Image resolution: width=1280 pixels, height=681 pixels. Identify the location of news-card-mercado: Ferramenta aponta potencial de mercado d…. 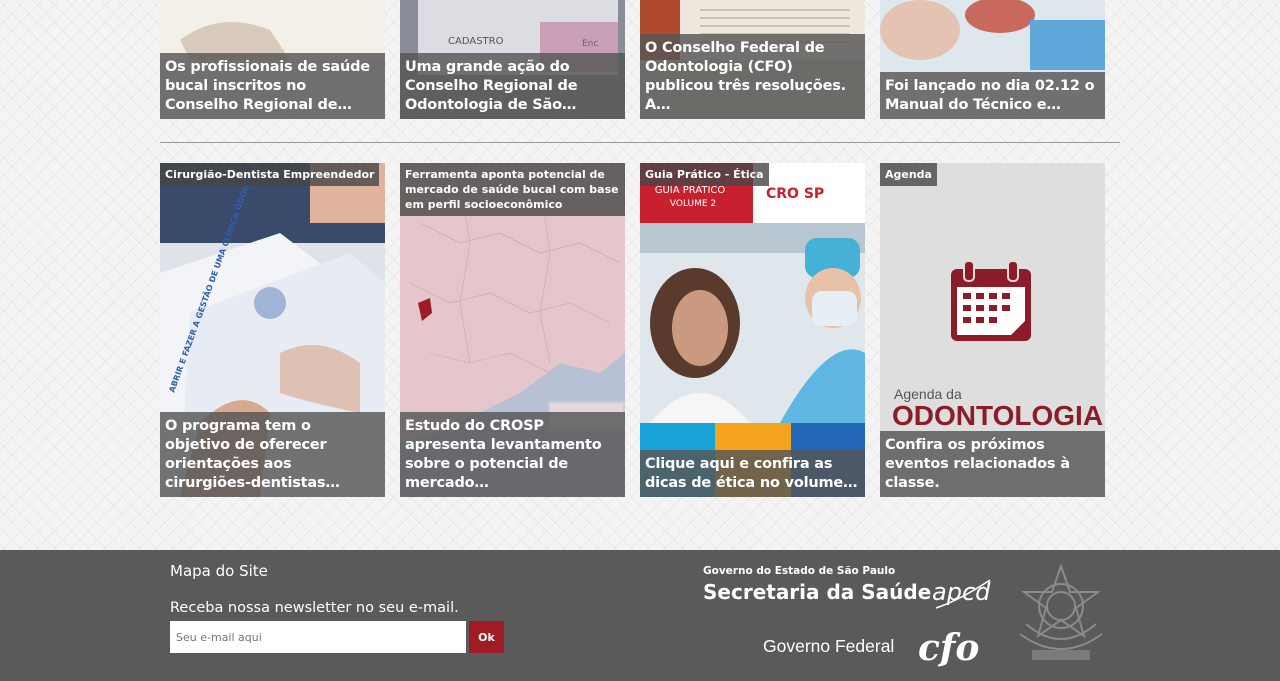
(512, 330).